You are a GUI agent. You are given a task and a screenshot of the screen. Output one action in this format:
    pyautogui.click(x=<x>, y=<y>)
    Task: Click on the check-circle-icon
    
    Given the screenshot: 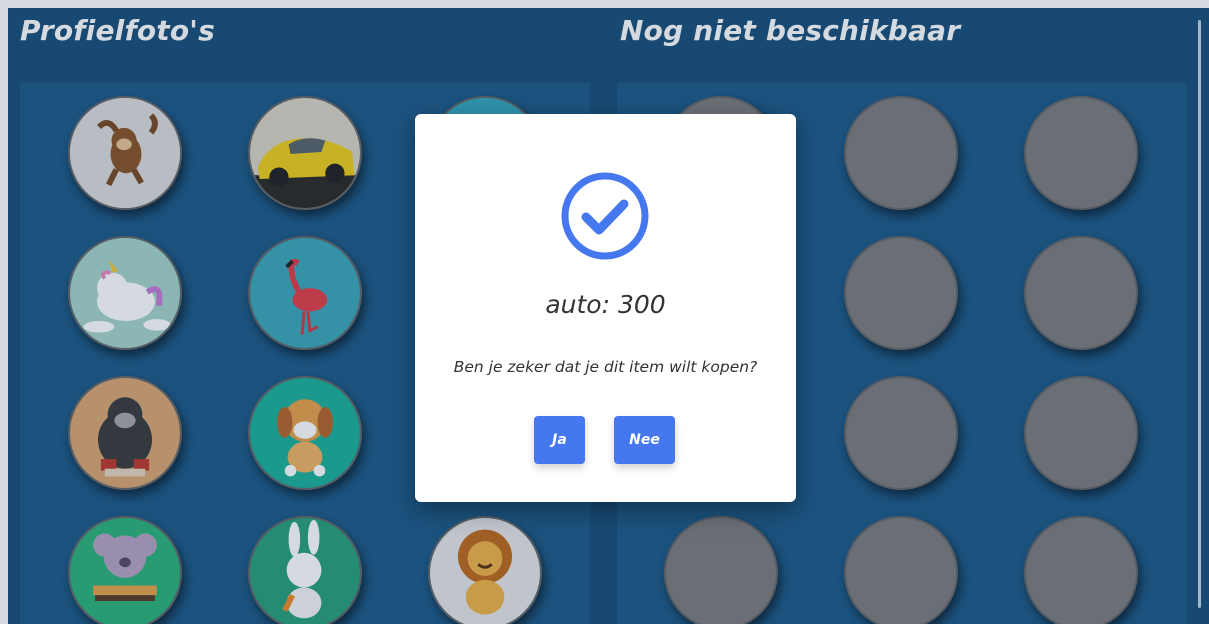 What is the action you would take?
    pyautogui.click(x=605, y=216)
    